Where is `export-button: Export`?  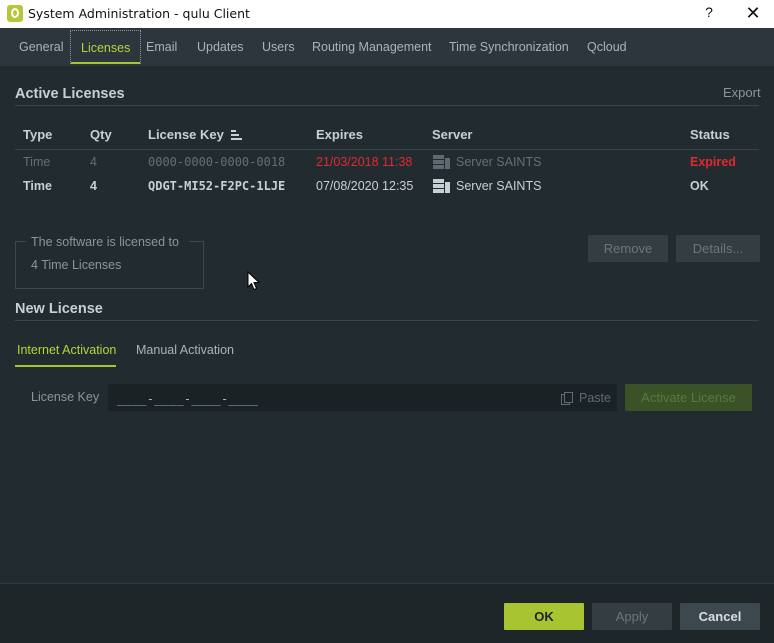
export-button: Export is located at coordinates (742, 92).